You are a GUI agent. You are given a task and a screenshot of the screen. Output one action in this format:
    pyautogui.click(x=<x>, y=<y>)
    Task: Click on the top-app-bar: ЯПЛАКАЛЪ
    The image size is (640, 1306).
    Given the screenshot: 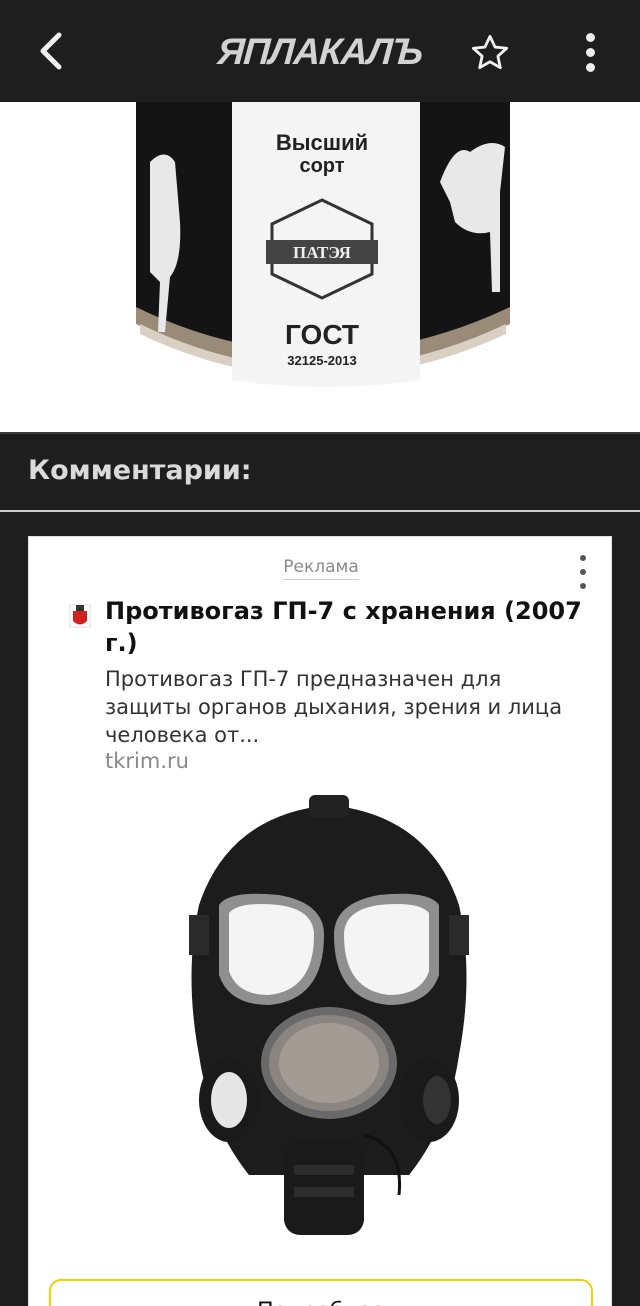 What is the action you would take?
    pyautogui.click(x=320, y=51)
    